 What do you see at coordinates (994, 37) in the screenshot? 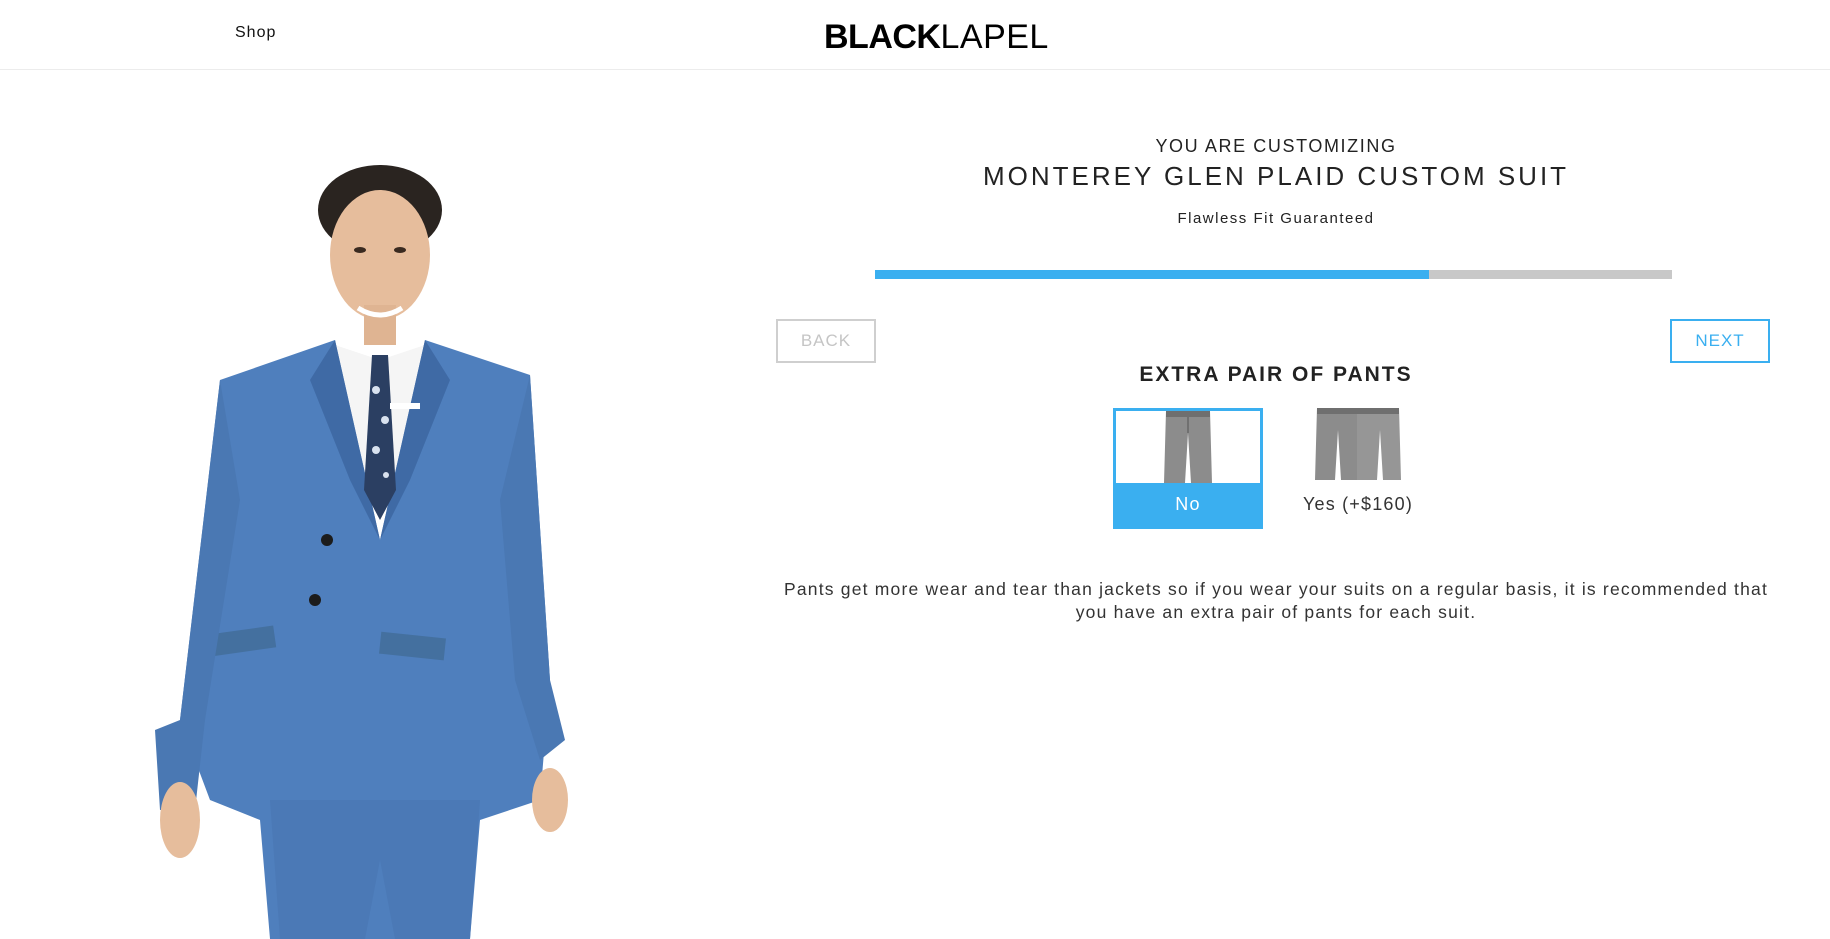
I see `logo-light-text: LAPEL` at bounding box center [994, 37].